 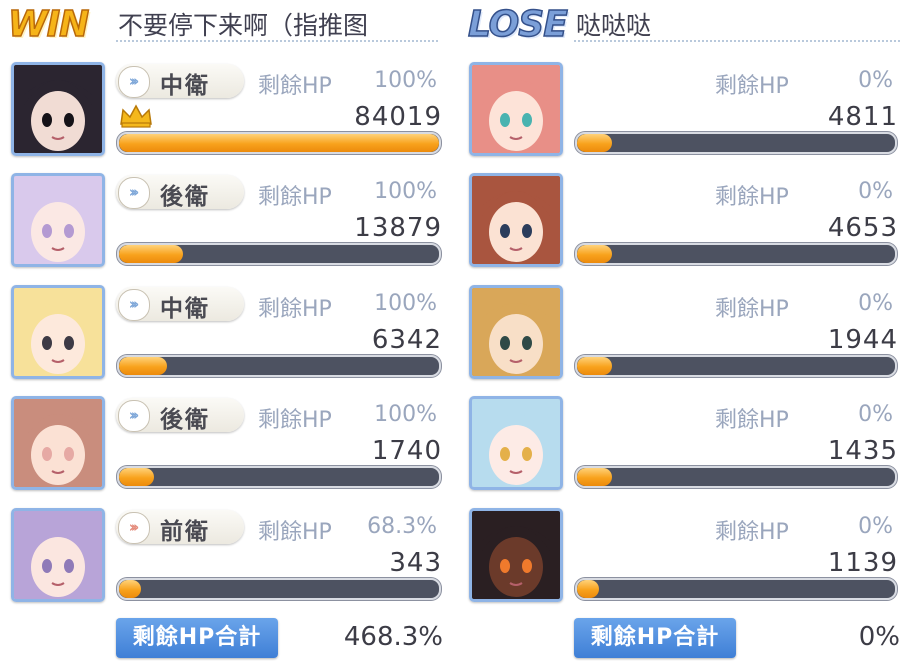 What do you see at coordinates (398, 228) in the screenshot?
I see `damage-value: 13879` at bounding box center [398, 228].